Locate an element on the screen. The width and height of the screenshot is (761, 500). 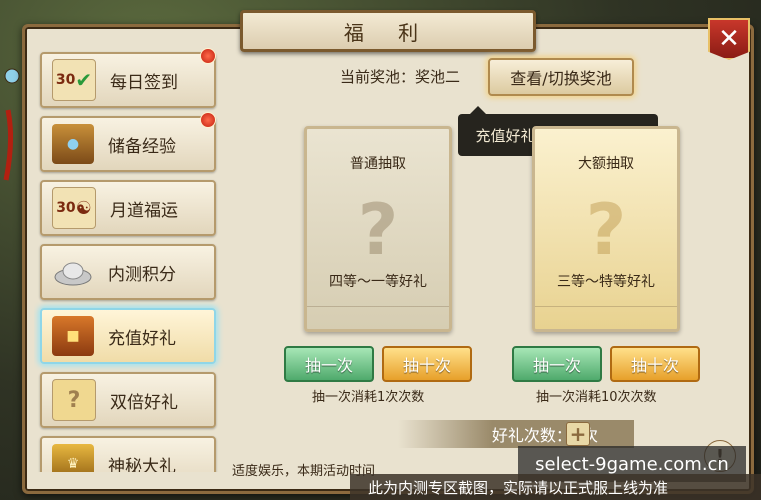
question-card-icon: ? is located at coordinates (74, 400).